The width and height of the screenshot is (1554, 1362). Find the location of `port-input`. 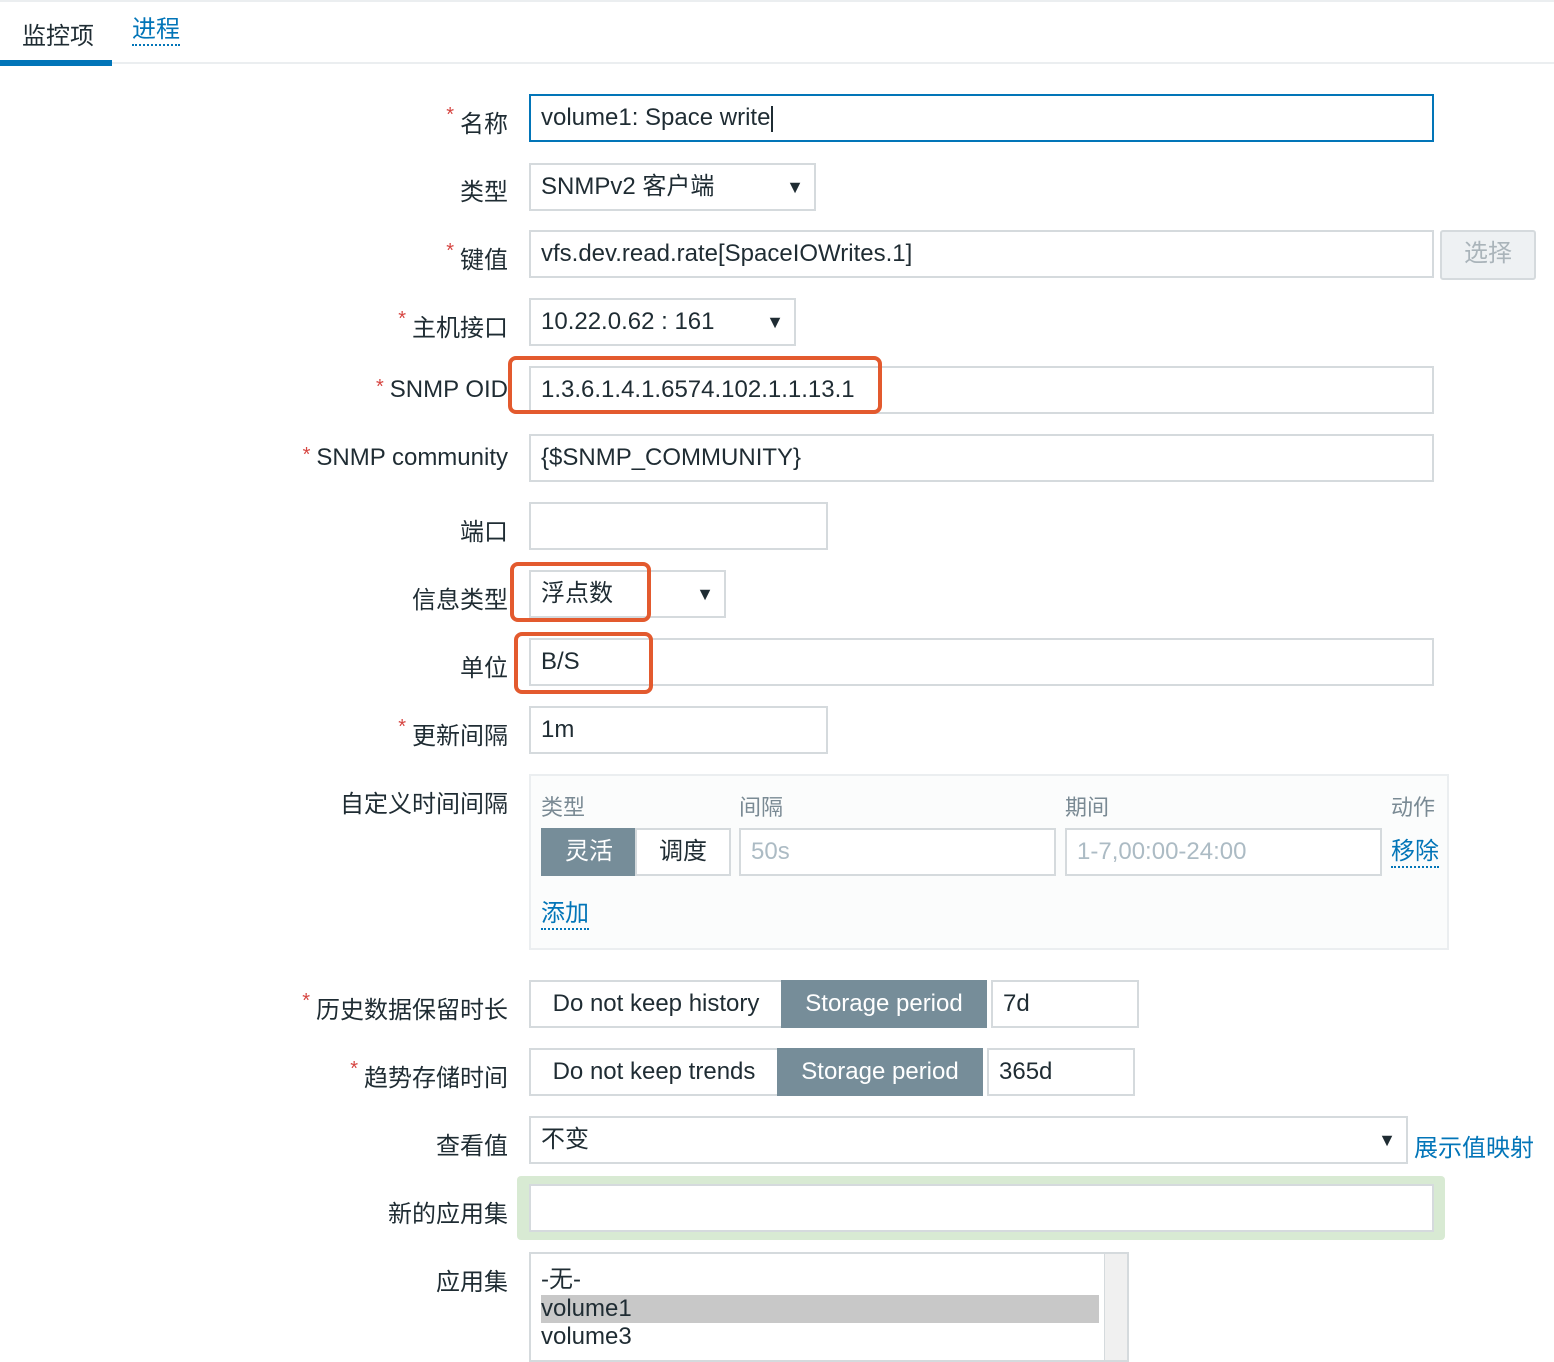

port-input is located at coordinates (678, 526).